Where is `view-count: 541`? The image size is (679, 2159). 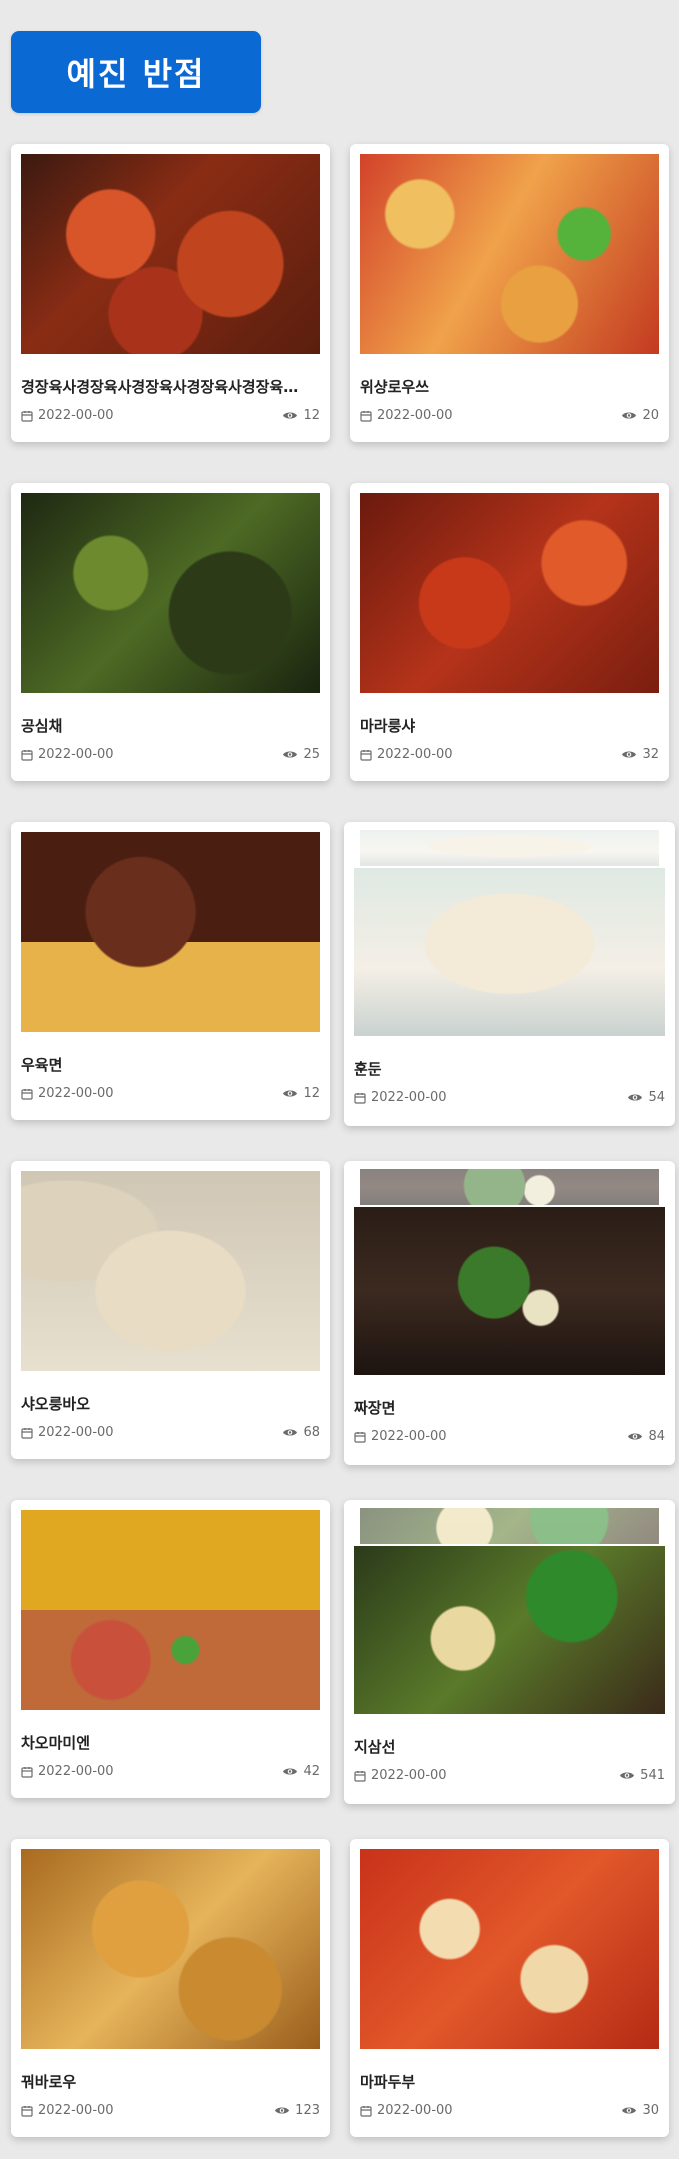
view-count: 541 is located at coordinates (642, 1775).